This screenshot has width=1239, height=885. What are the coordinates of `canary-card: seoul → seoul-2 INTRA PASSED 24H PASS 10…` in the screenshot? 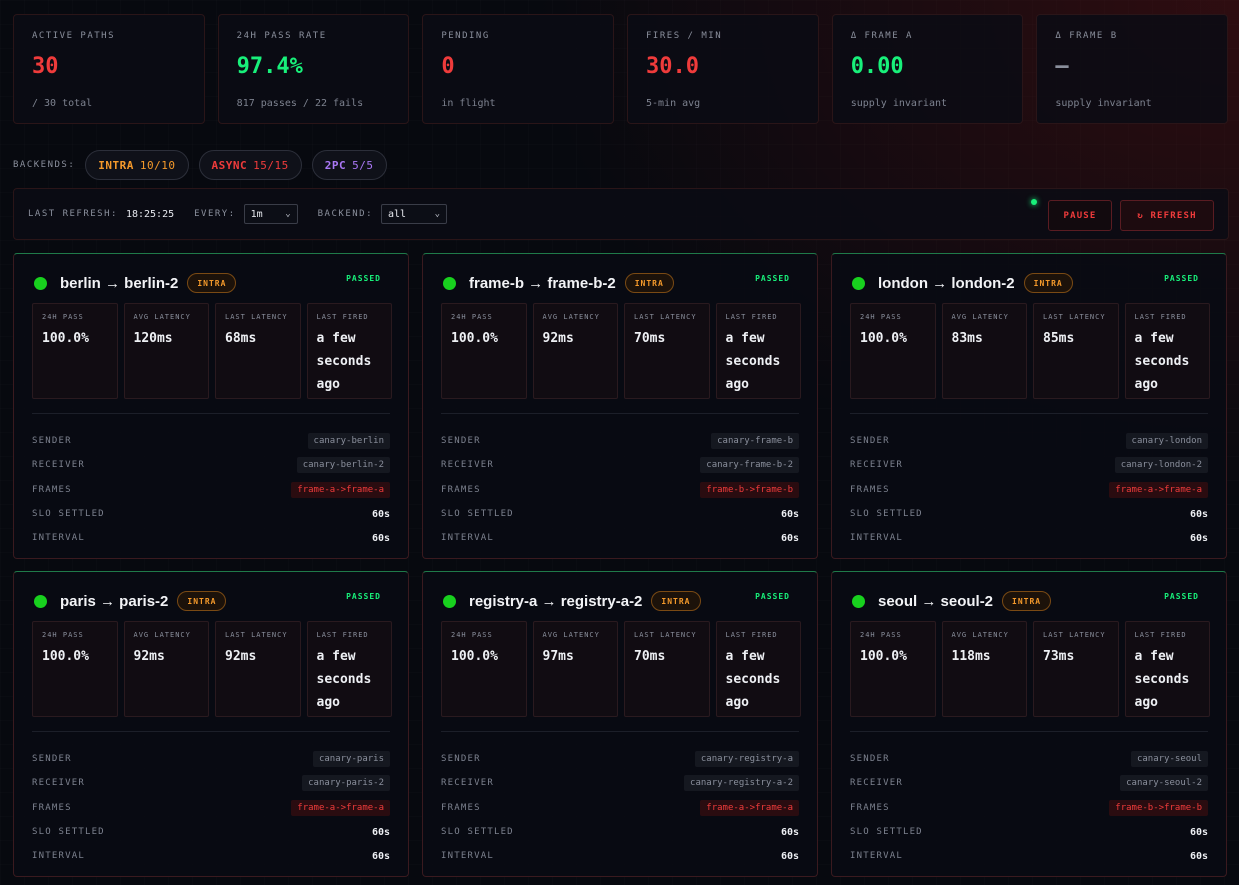 It's located at (1029, 724).